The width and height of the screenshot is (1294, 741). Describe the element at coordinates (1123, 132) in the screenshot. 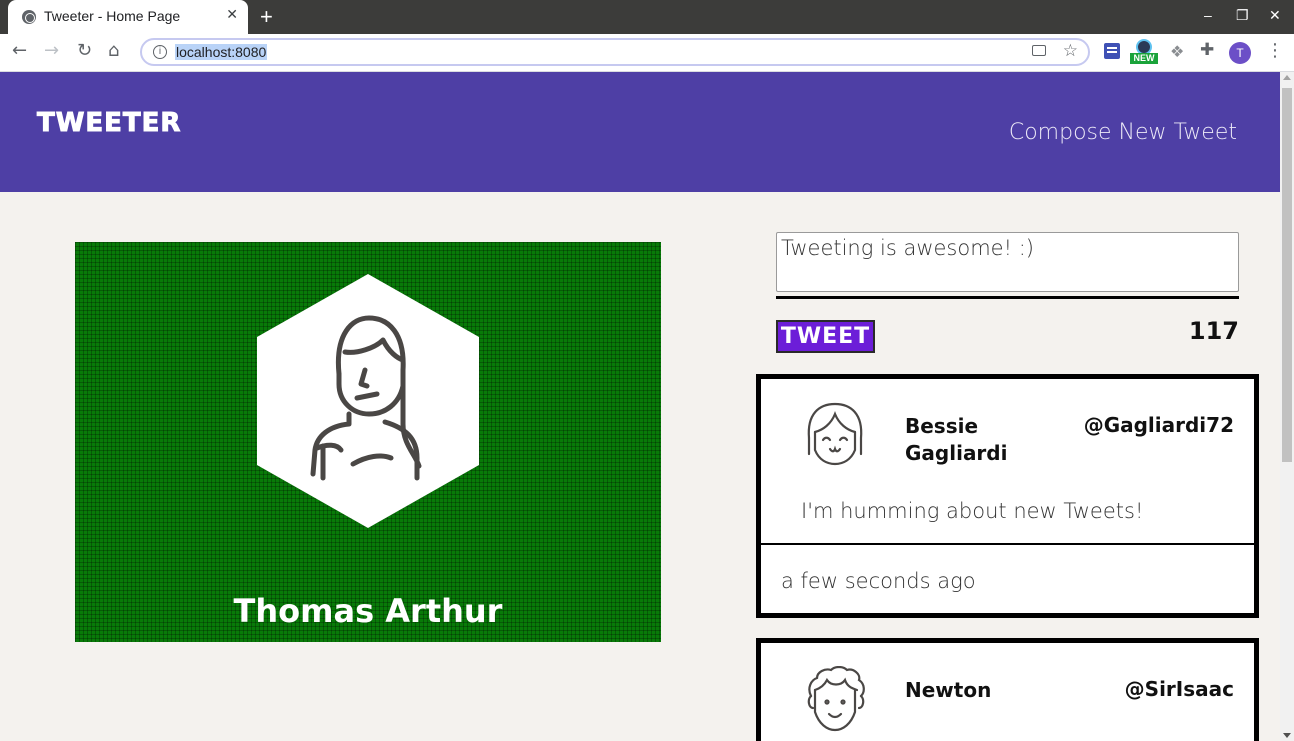

I see `compose-new-tweet-link: Compose New Tweet` at that location.